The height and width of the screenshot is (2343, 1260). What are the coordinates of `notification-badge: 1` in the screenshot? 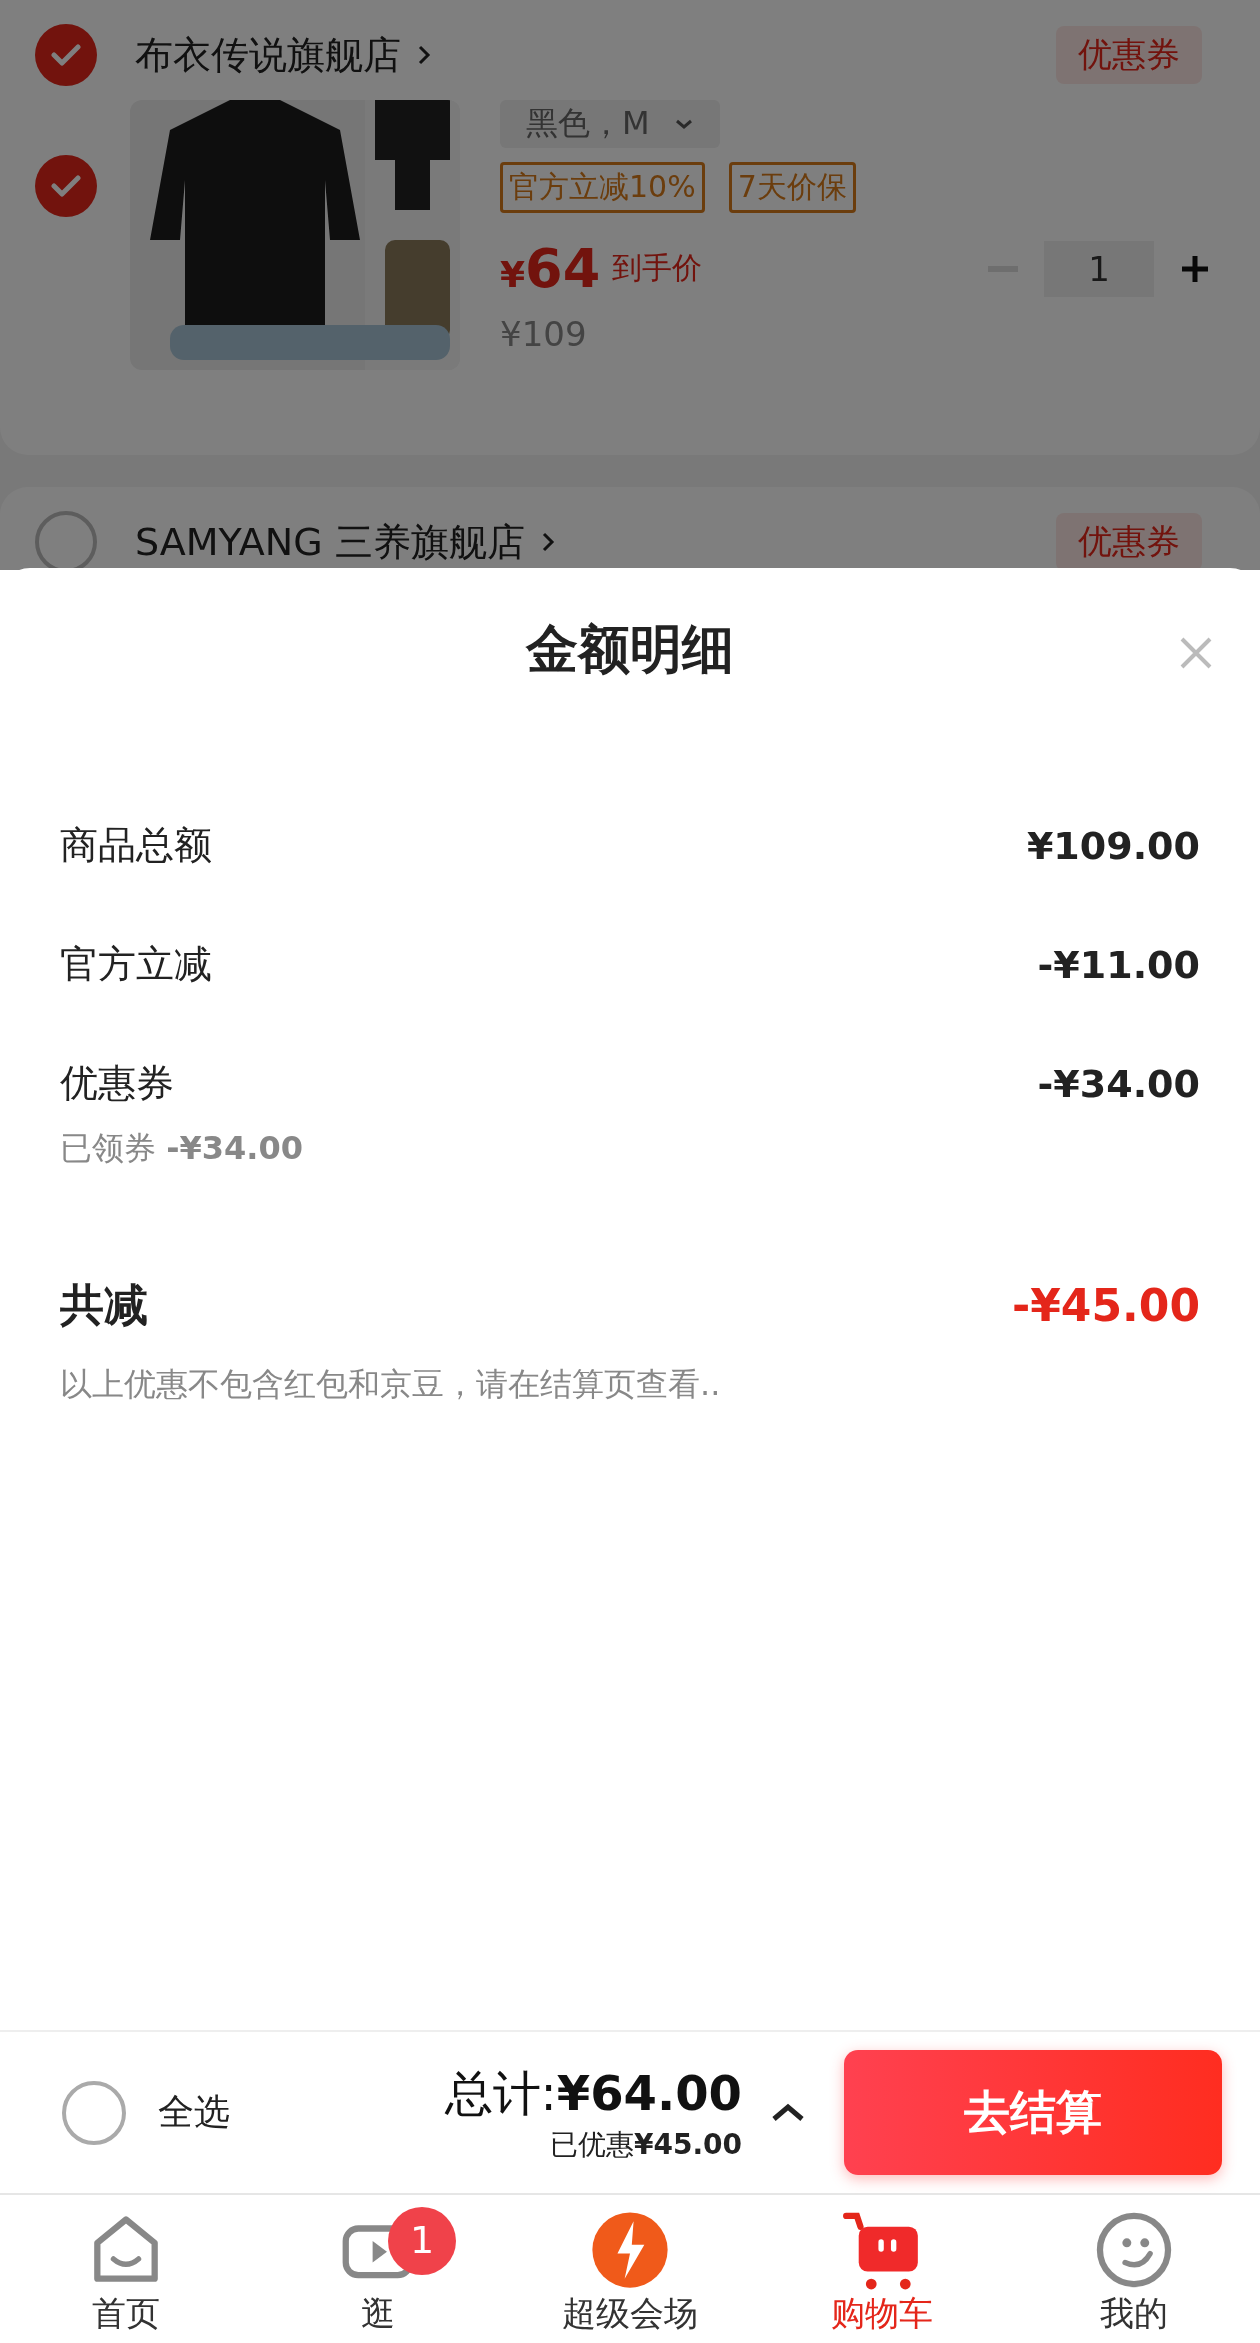 It's located at (422, 2241).